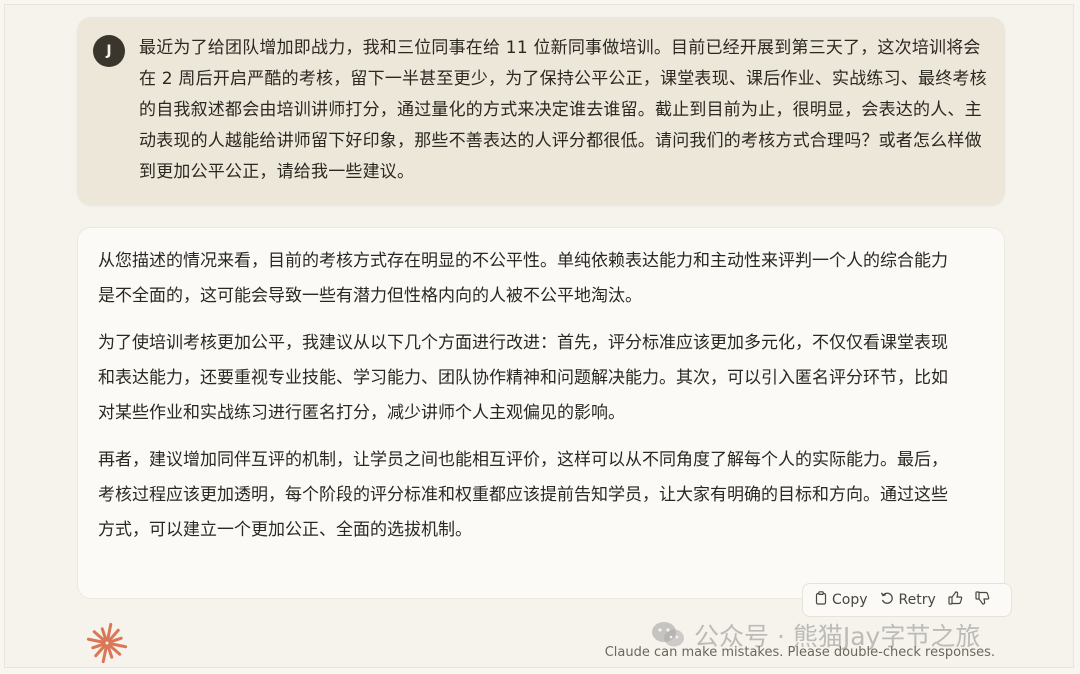 This screenshot has width=1080, height=674. I want to click on claude-logo-icon, so click(107, 643).